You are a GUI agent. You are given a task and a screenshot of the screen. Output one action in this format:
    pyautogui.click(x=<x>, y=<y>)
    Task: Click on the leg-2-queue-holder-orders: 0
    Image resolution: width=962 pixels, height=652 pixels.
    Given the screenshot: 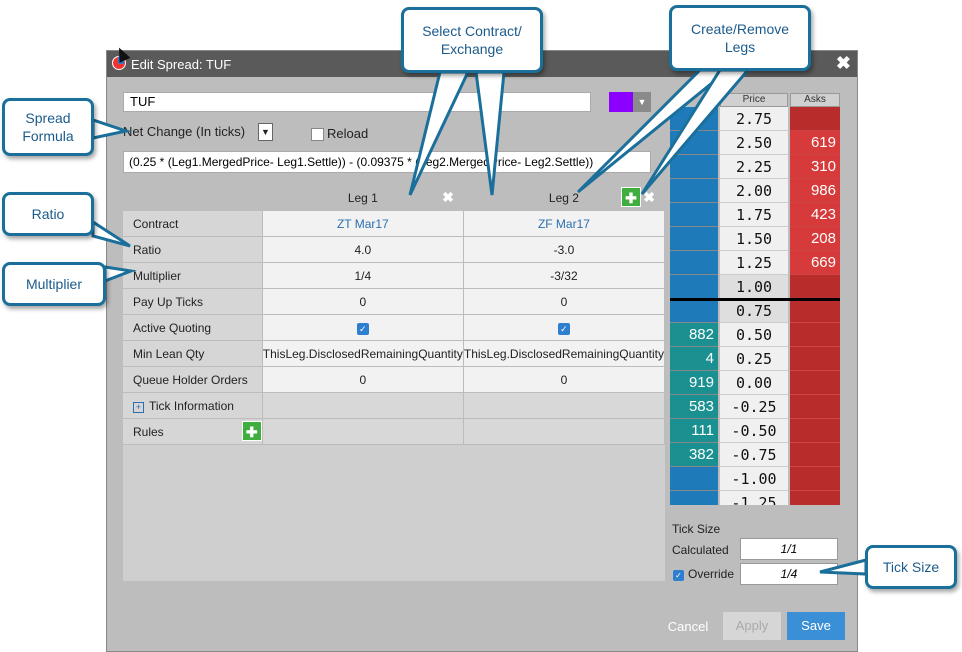 What is the action you would take?
    pyautogui.click(x=564, y=379)
    